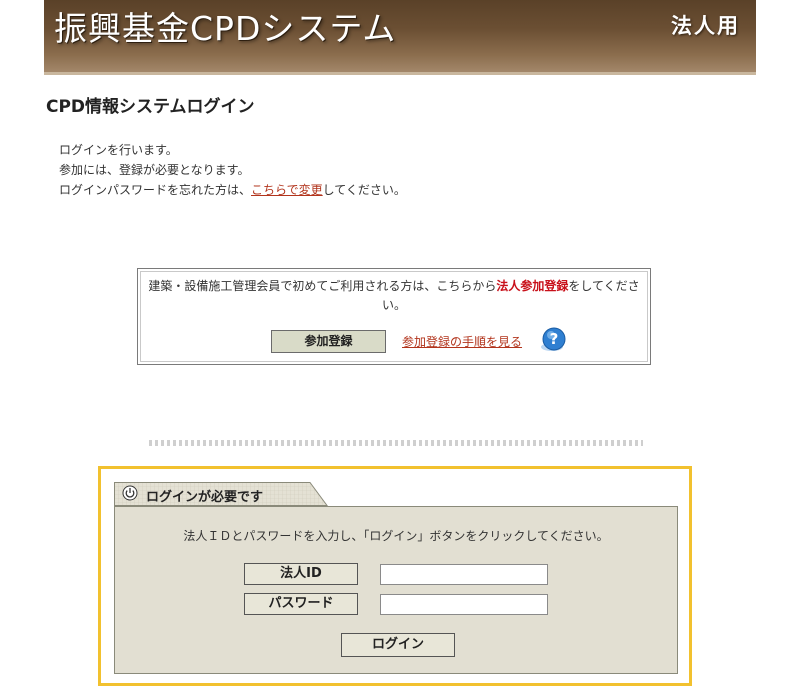 The width and height of the screenshot is (800, 700). What do you see at coordinates (328, 341) in the screenshot?
I see `register-button: 参加登録` at bounding box center [328, 341].